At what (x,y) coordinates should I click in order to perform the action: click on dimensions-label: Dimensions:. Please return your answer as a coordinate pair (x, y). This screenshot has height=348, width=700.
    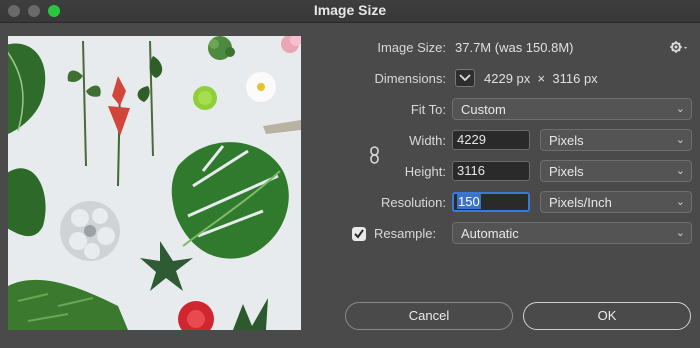
    Looking at the image, I should click on (410, 78).